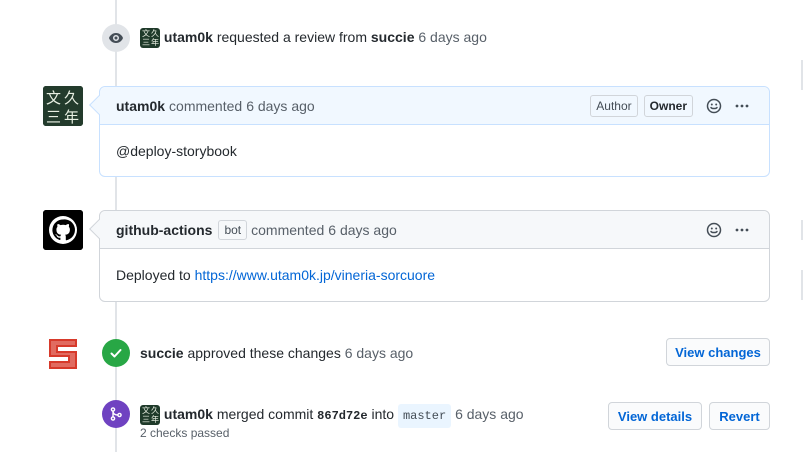 The height and width of the screenshot is (452, 803). Describe the element at coordinates (315, 275) in the screenshot. I see `deploy-link: https://www.utam0k.jp/vineria-sorcuore` at that location.